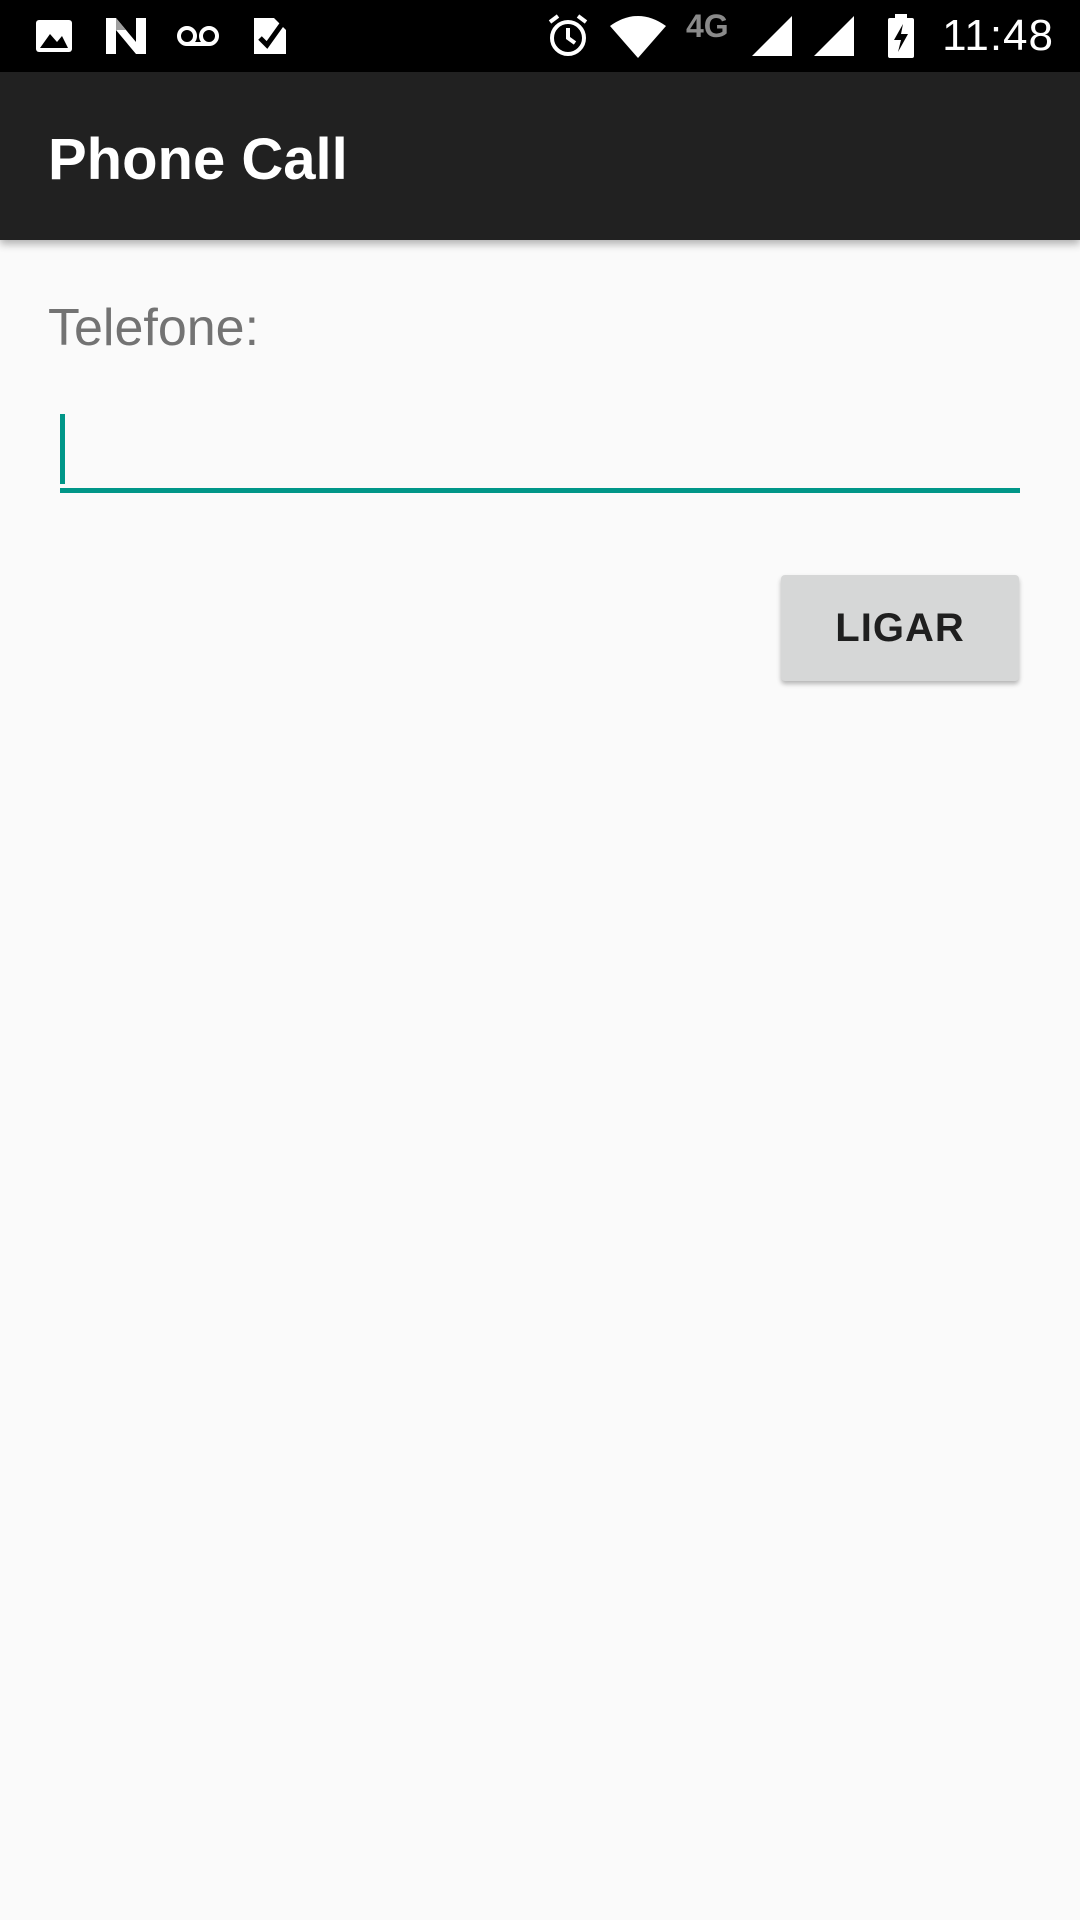 This screenshot has height=1920, width=1080. What do you see at coordinates (126, 36) in the screenshot?
I see `n-logo-icon` at bounding box center [126, 36].